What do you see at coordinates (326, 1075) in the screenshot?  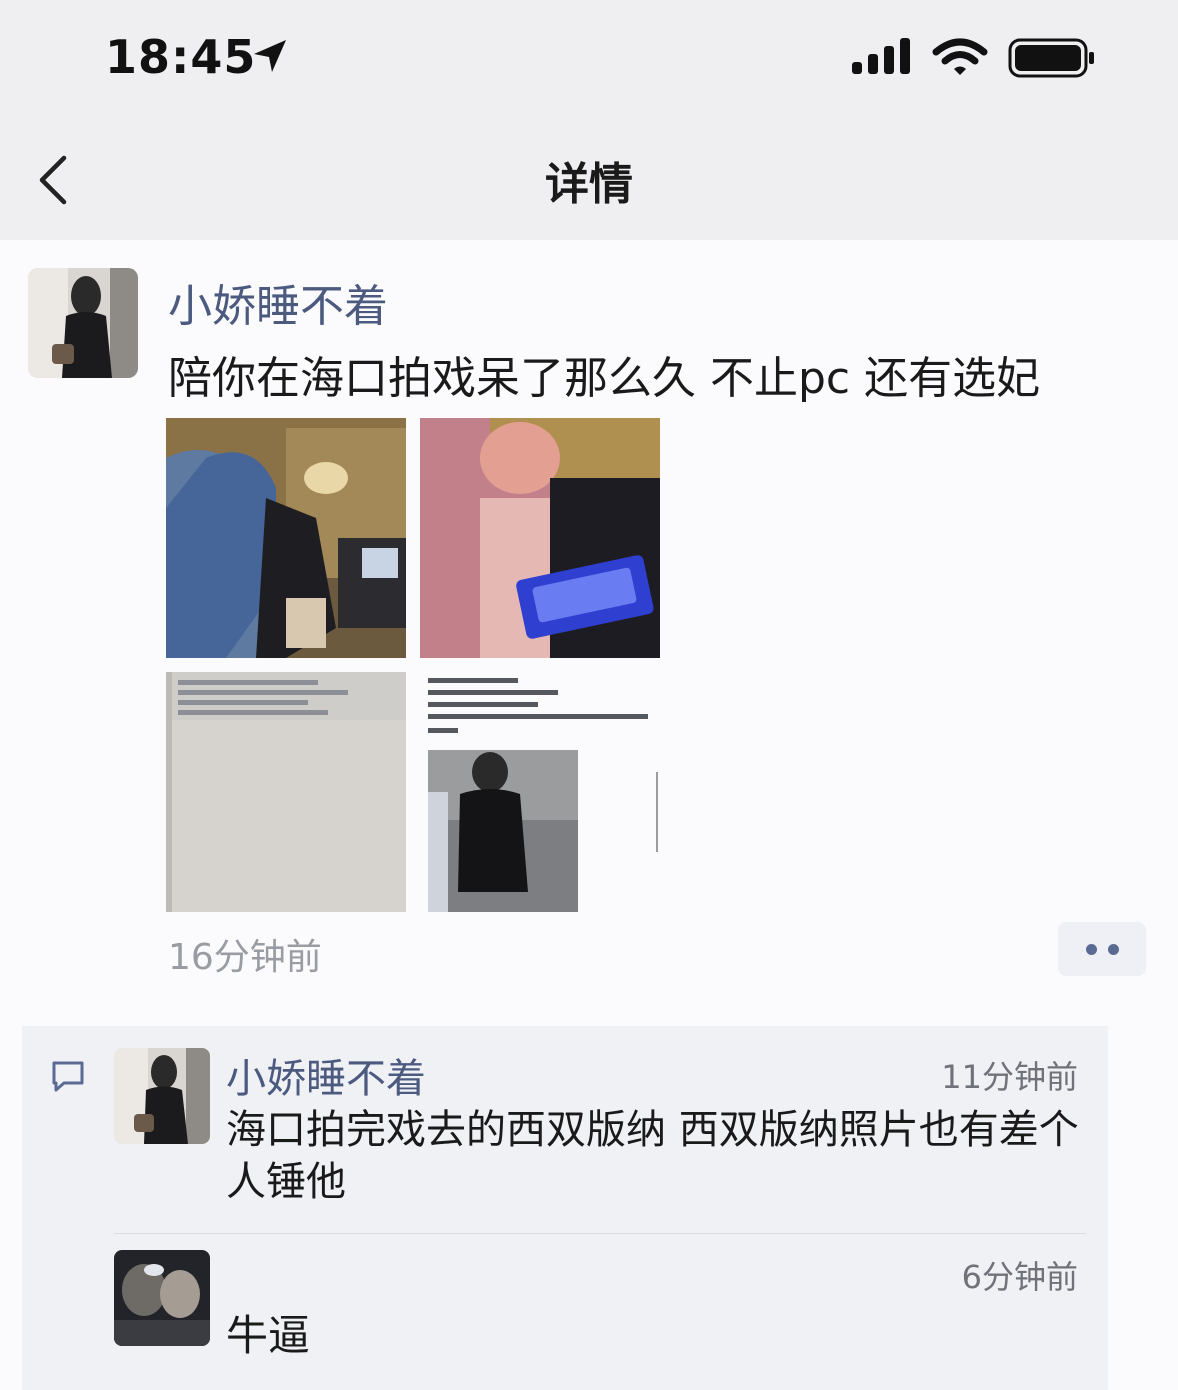 I see `comment-author-name: 小娇睡不着` at bounding box center [326, 1075].